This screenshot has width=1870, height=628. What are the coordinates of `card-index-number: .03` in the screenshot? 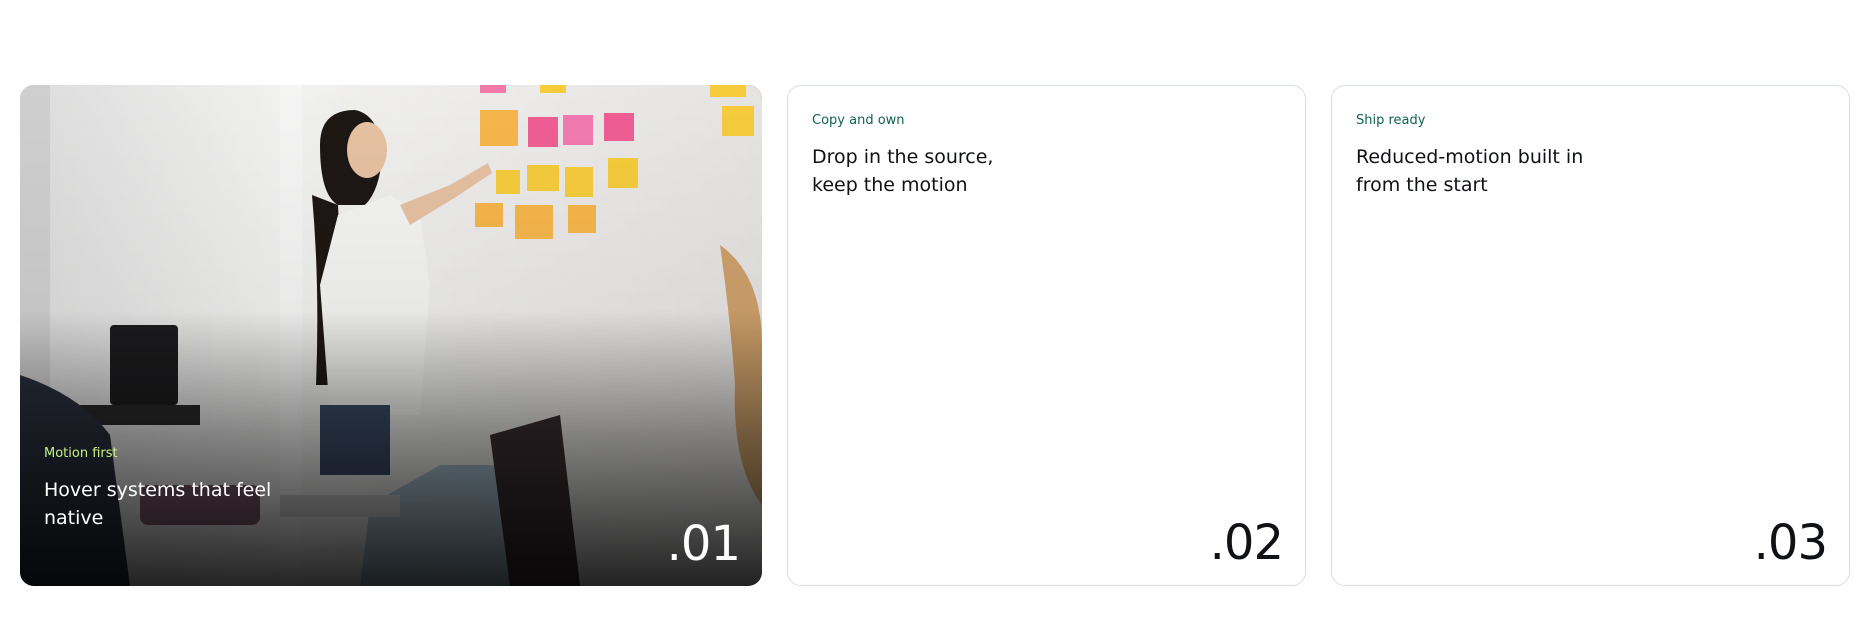 It's located at (1790, 543).